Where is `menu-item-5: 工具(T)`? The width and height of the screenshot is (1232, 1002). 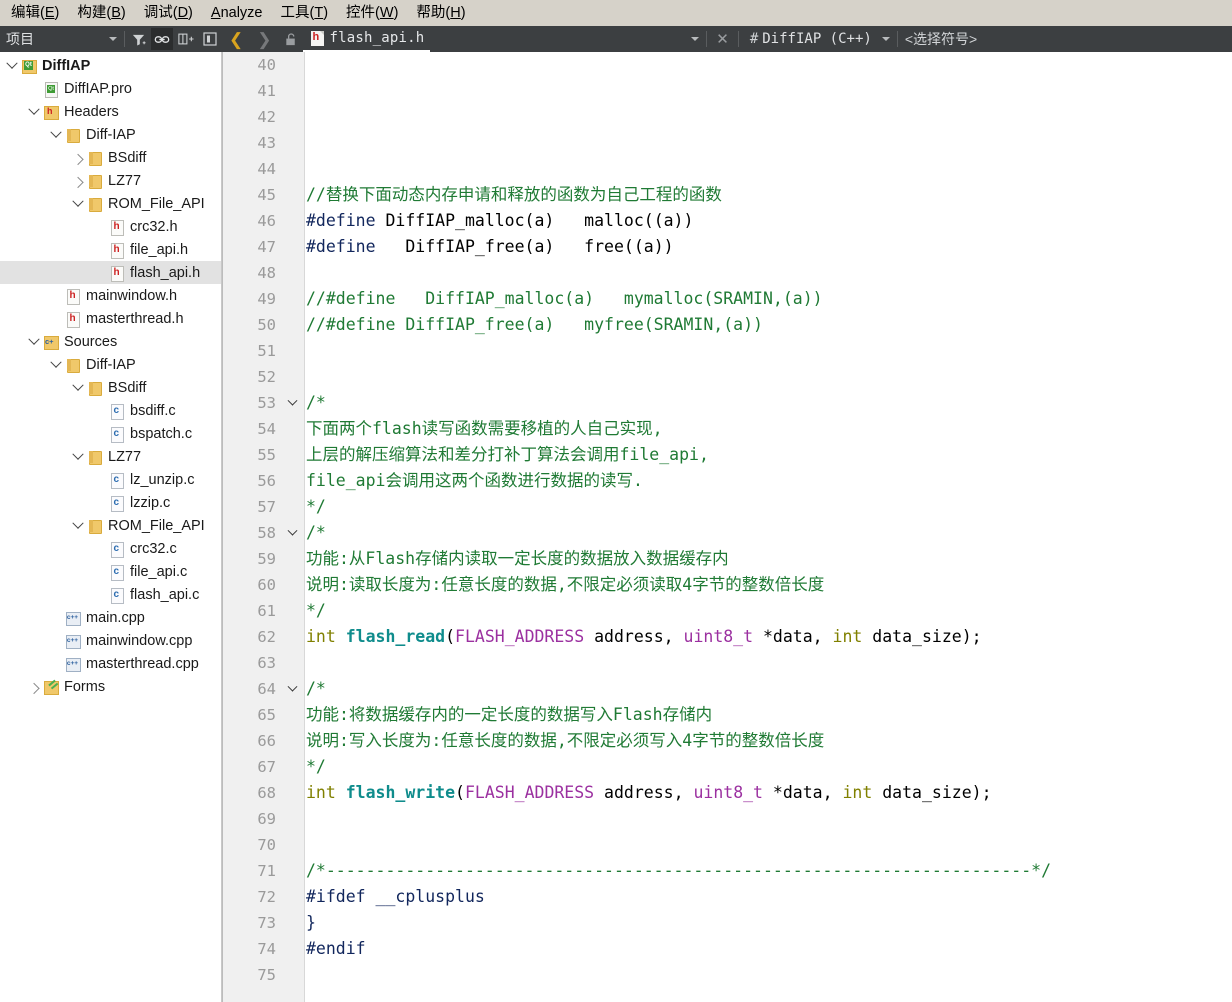 menu-item-5: 工具(T) is located at coordinates (304, 13).